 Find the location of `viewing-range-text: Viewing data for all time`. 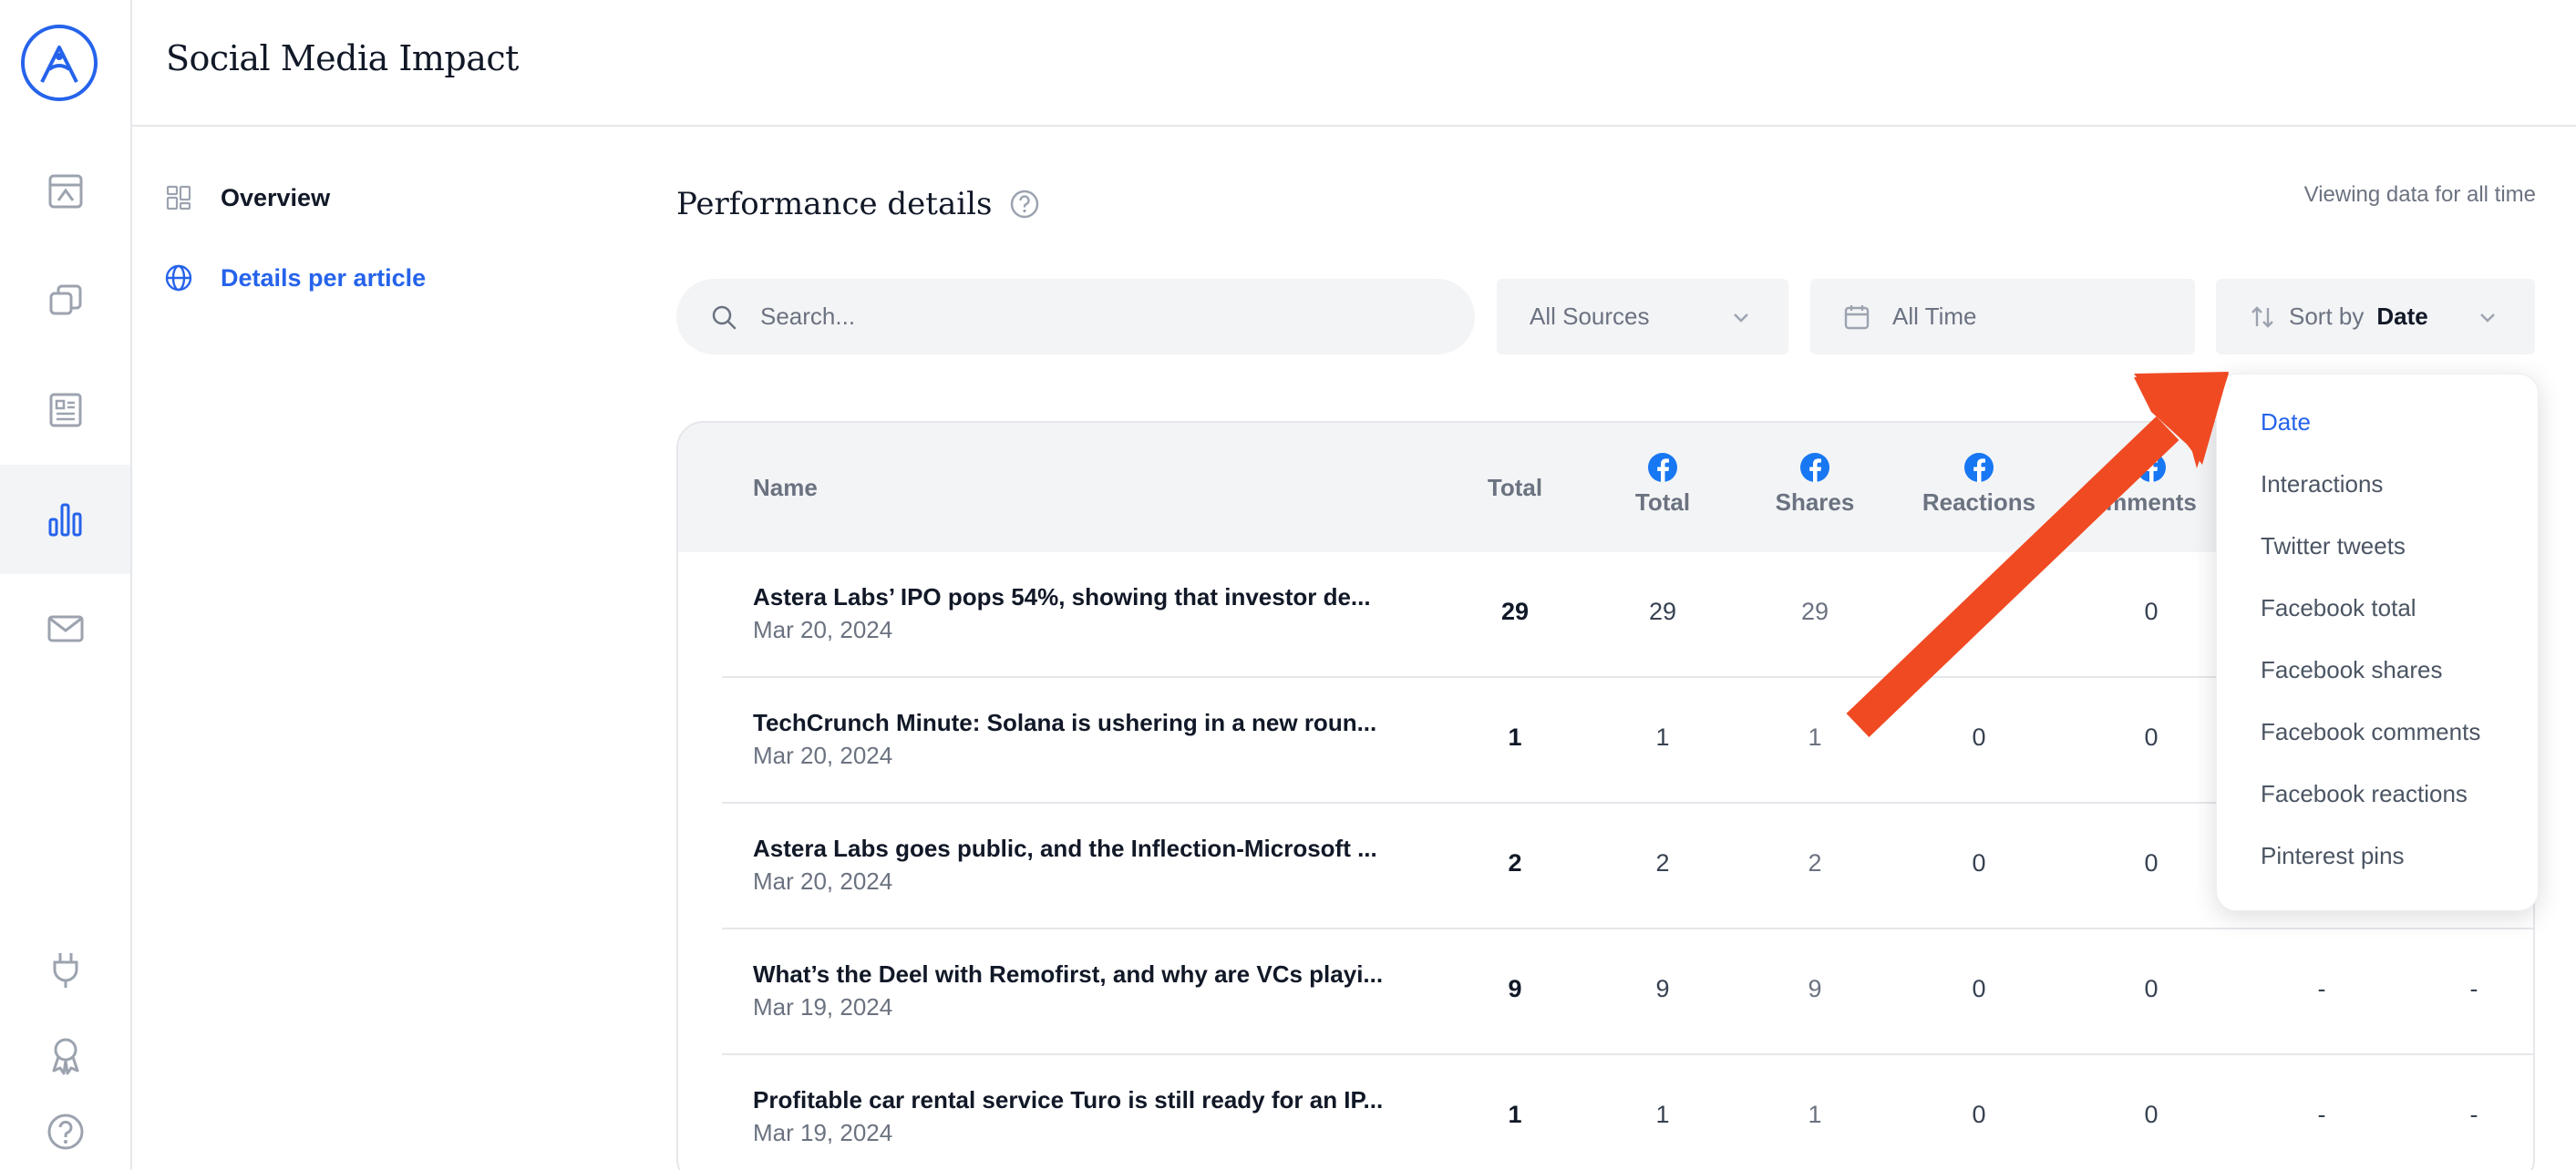

viewing-range-text: Viewing data for all time is located at coordinates (2419, 195).